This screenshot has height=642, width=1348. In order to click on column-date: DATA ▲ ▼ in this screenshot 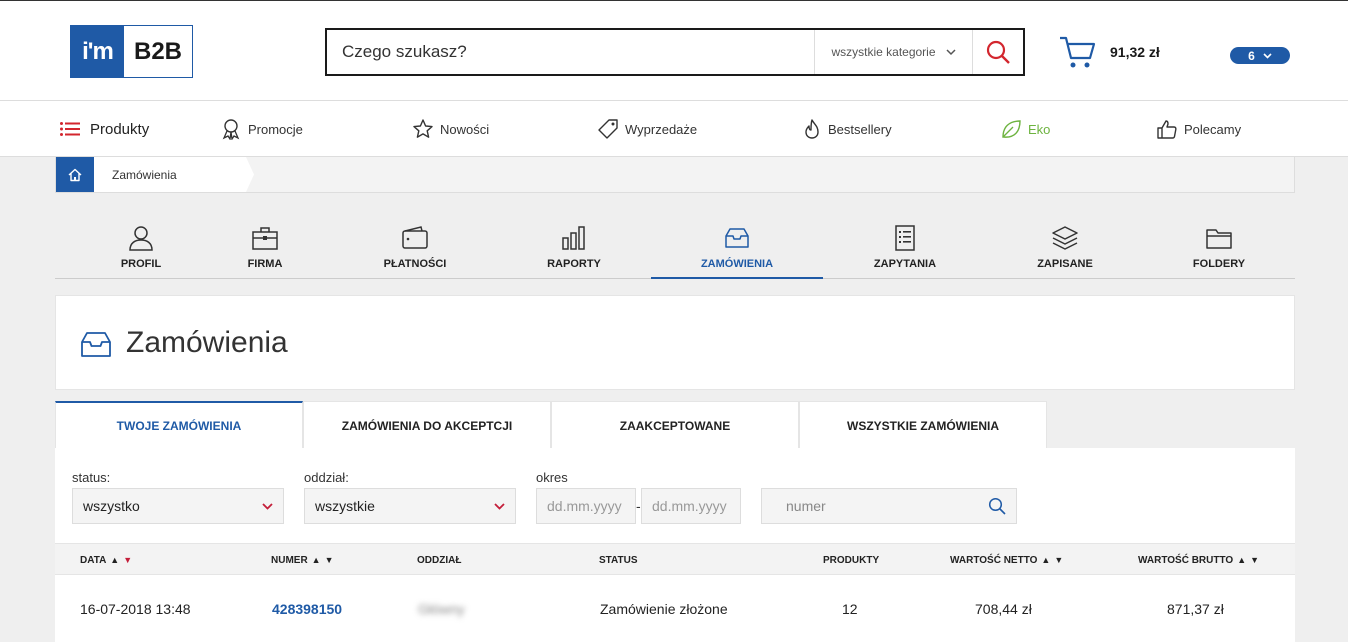, I will do `click(106, 560)`.